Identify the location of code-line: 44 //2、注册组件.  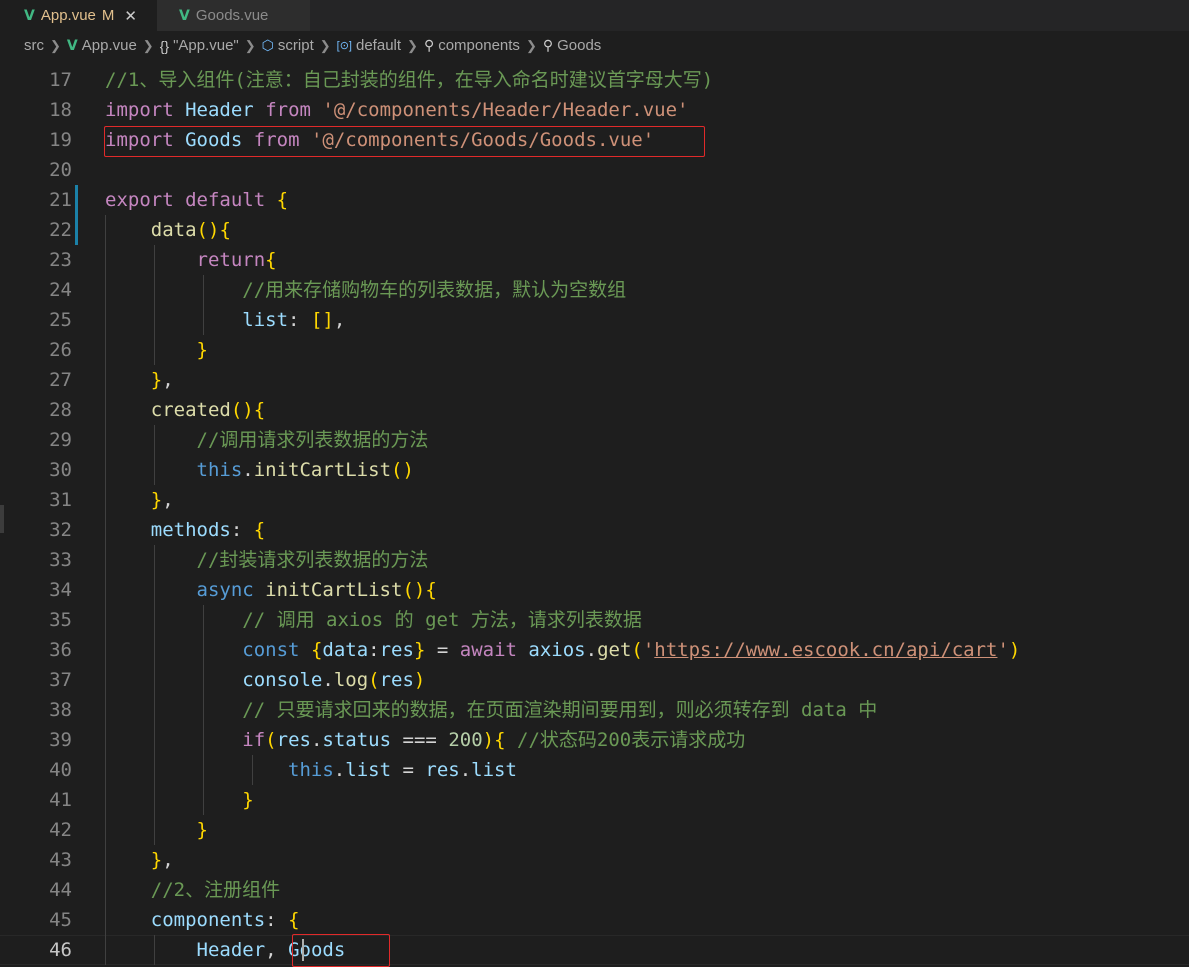
(594, 890).